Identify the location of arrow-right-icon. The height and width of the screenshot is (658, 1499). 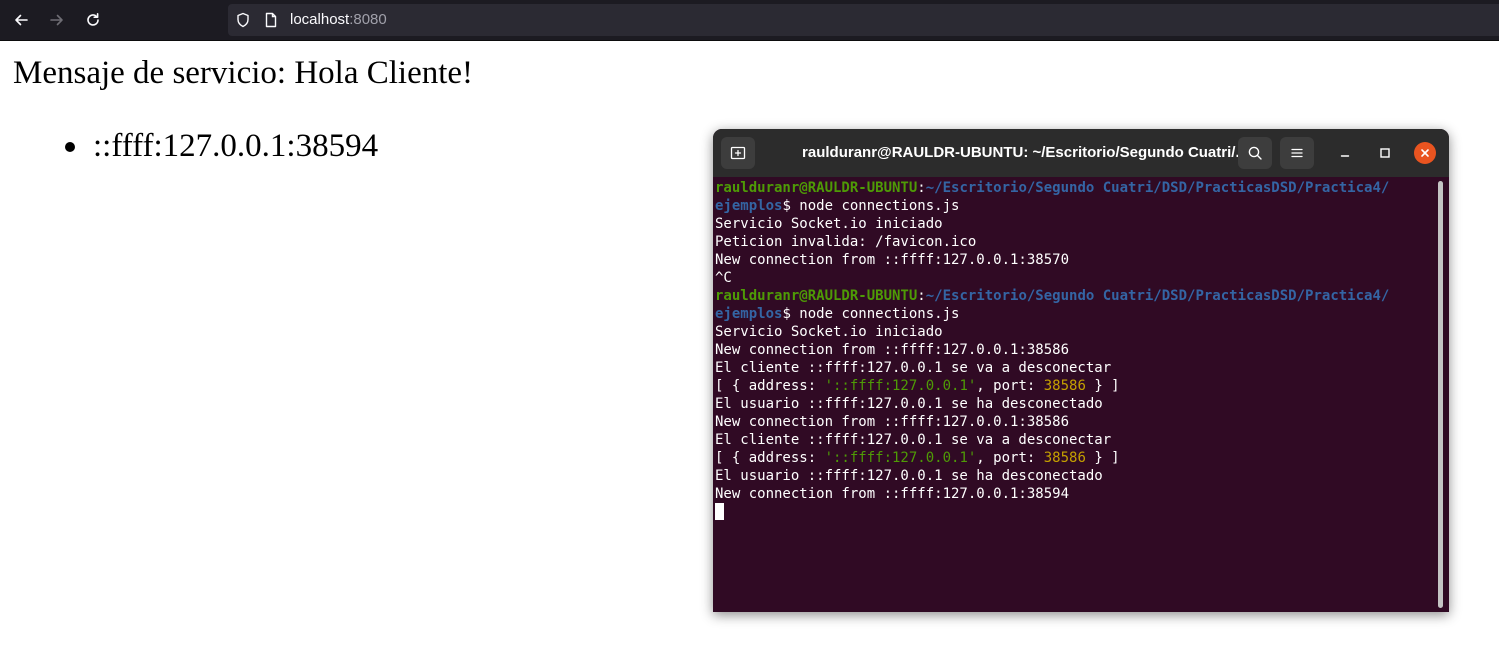
(56, 20).